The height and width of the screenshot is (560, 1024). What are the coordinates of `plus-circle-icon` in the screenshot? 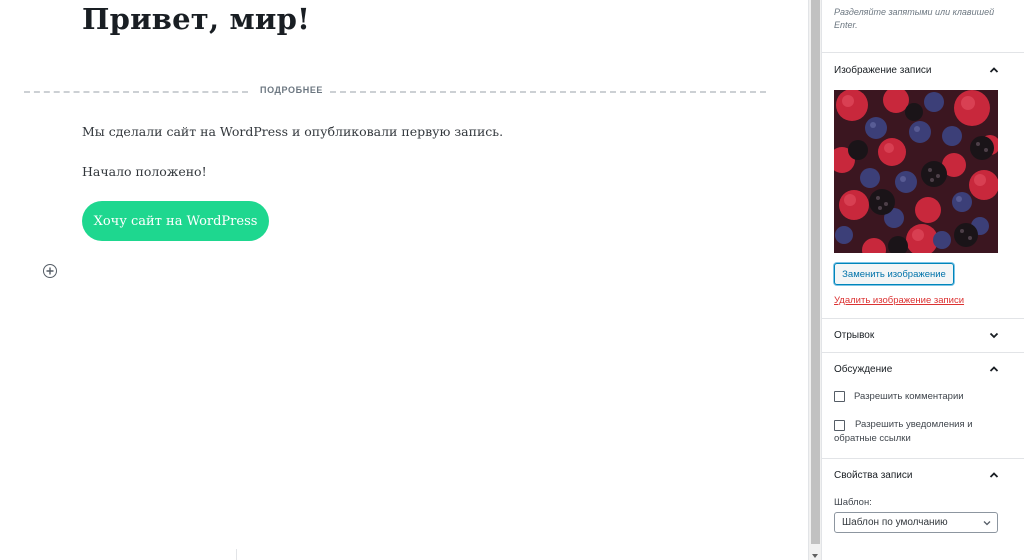 It's located at (50, 271).